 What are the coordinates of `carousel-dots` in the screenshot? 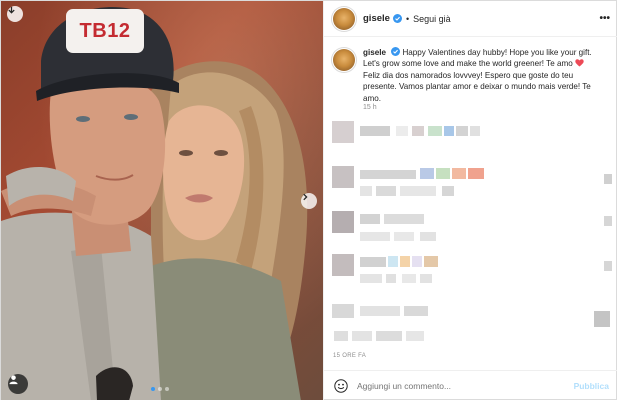 It's located at (160, 389).